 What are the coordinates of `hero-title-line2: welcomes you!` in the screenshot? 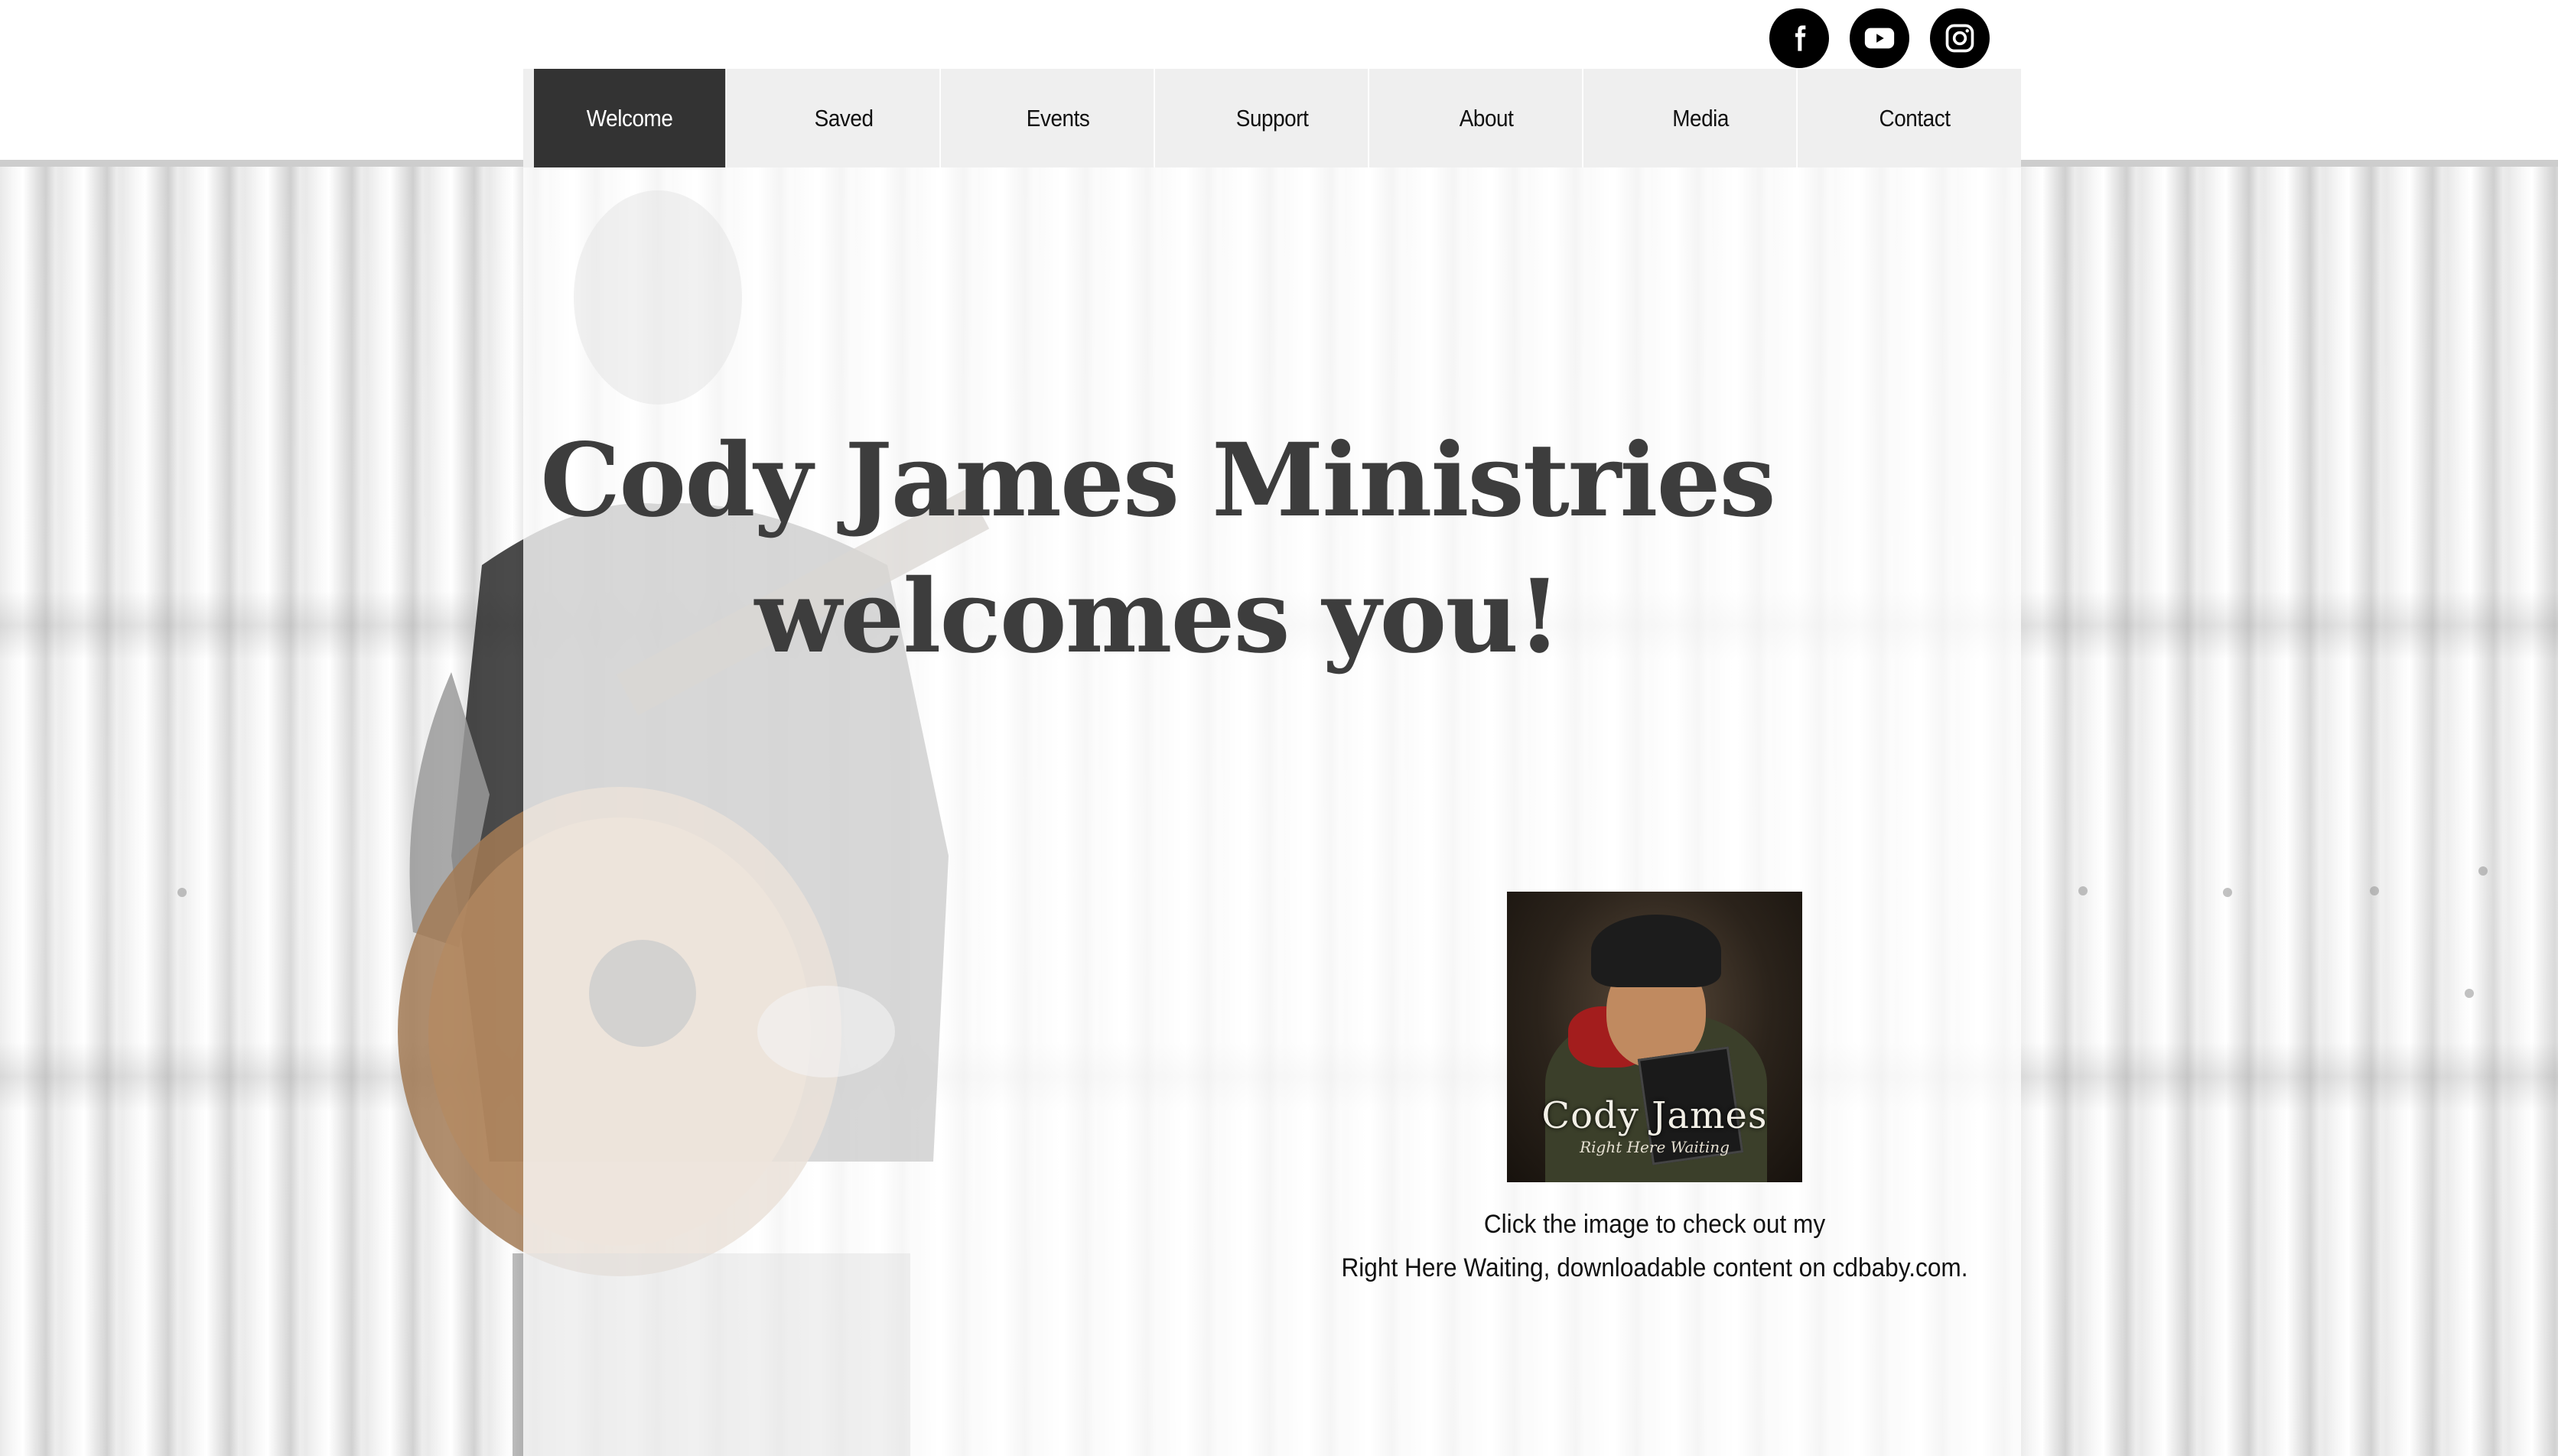 It's located at (1158, 616).